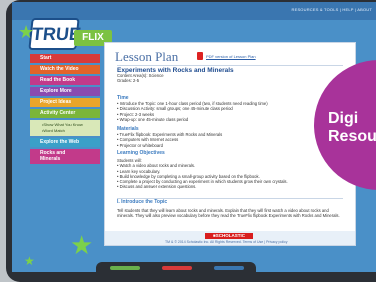 This screenshot has height=282, width=376. What do you see at coordinates (65, 142) in the screenshot?
I see `sidebar-item-explore-web: Explore the Web` at bounding box center [65, 142].